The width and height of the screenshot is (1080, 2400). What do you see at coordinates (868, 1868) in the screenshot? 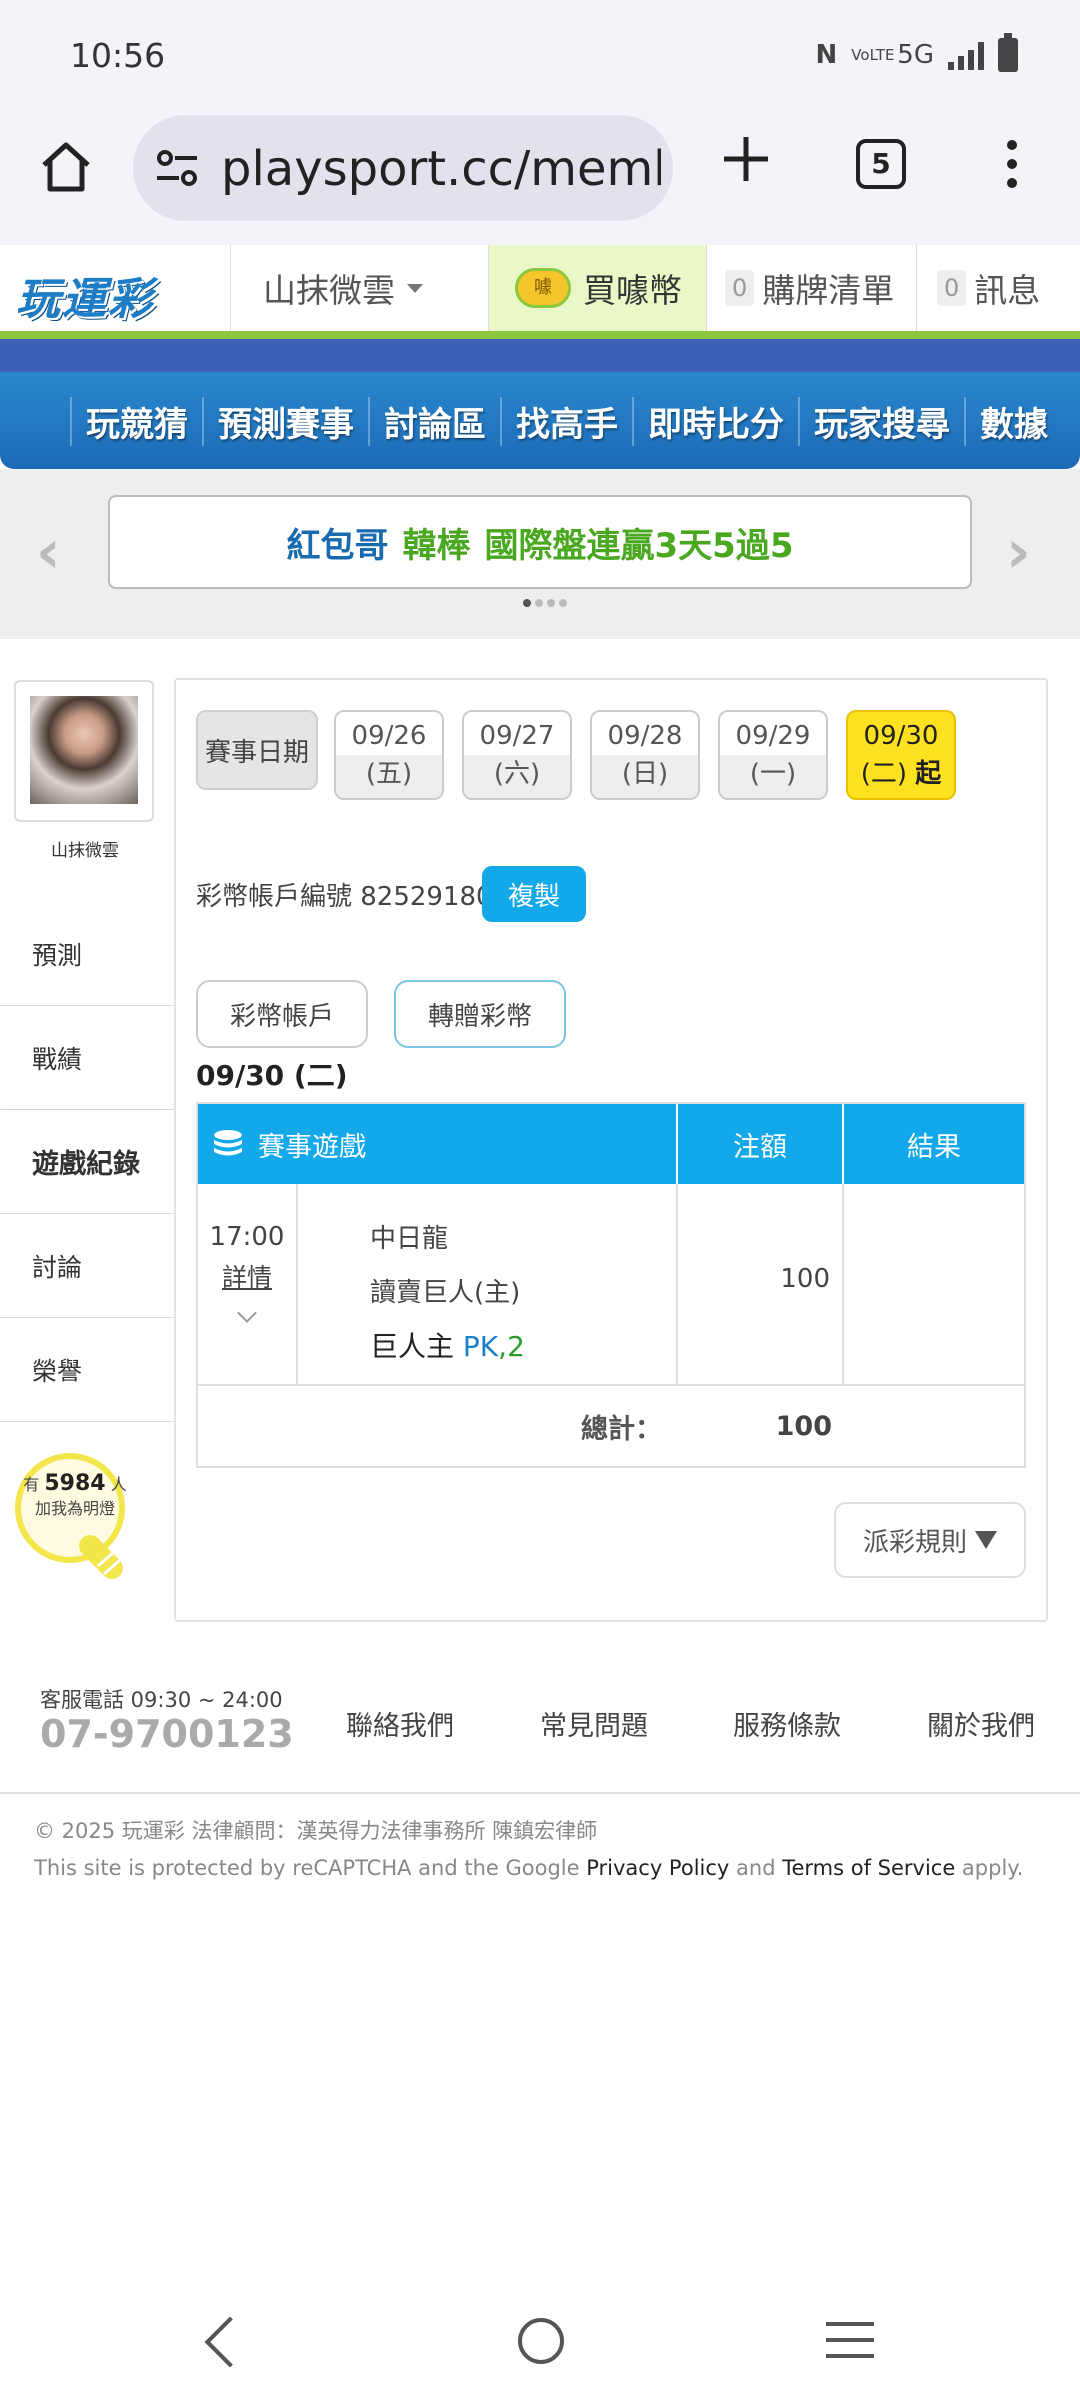
I see `terms-of-service-link: Terms of Service` at bounding box center [868, 1868].